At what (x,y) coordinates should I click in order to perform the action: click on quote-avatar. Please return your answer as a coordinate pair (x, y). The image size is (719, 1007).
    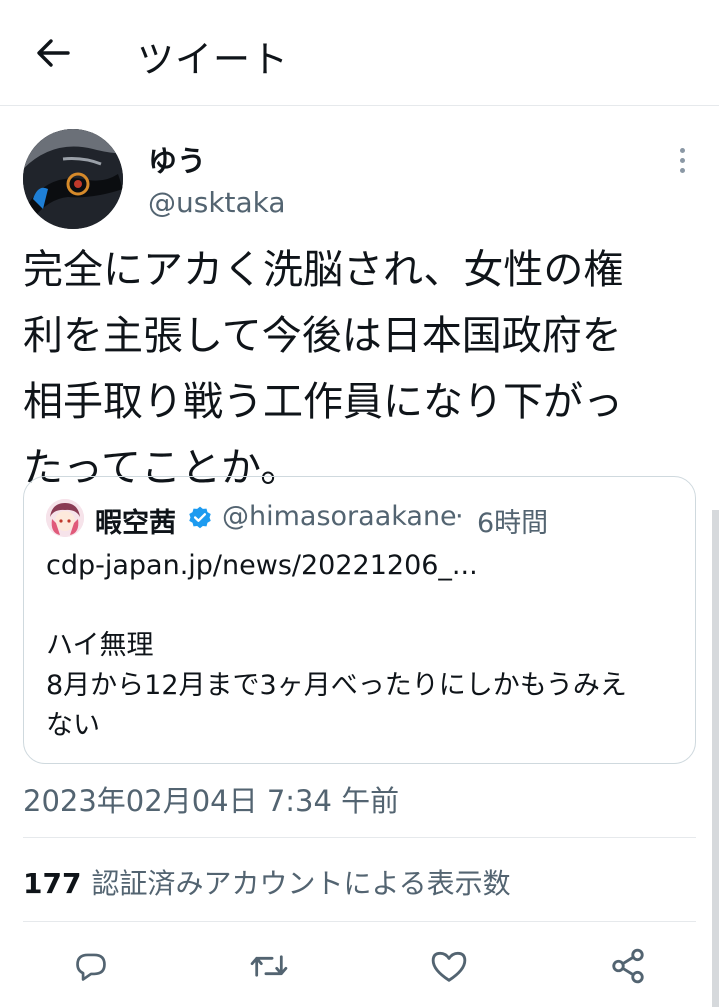
    Looking at the image, I should click on (65, 518).